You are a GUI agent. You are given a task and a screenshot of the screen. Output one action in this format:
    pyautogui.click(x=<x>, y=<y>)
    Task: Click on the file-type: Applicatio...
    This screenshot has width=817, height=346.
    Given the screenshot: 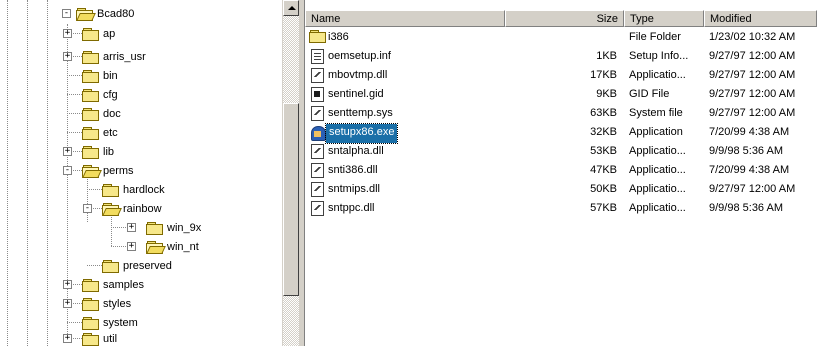 What is the action you would take?
    pyautogui.click(x=657, y=151)
    